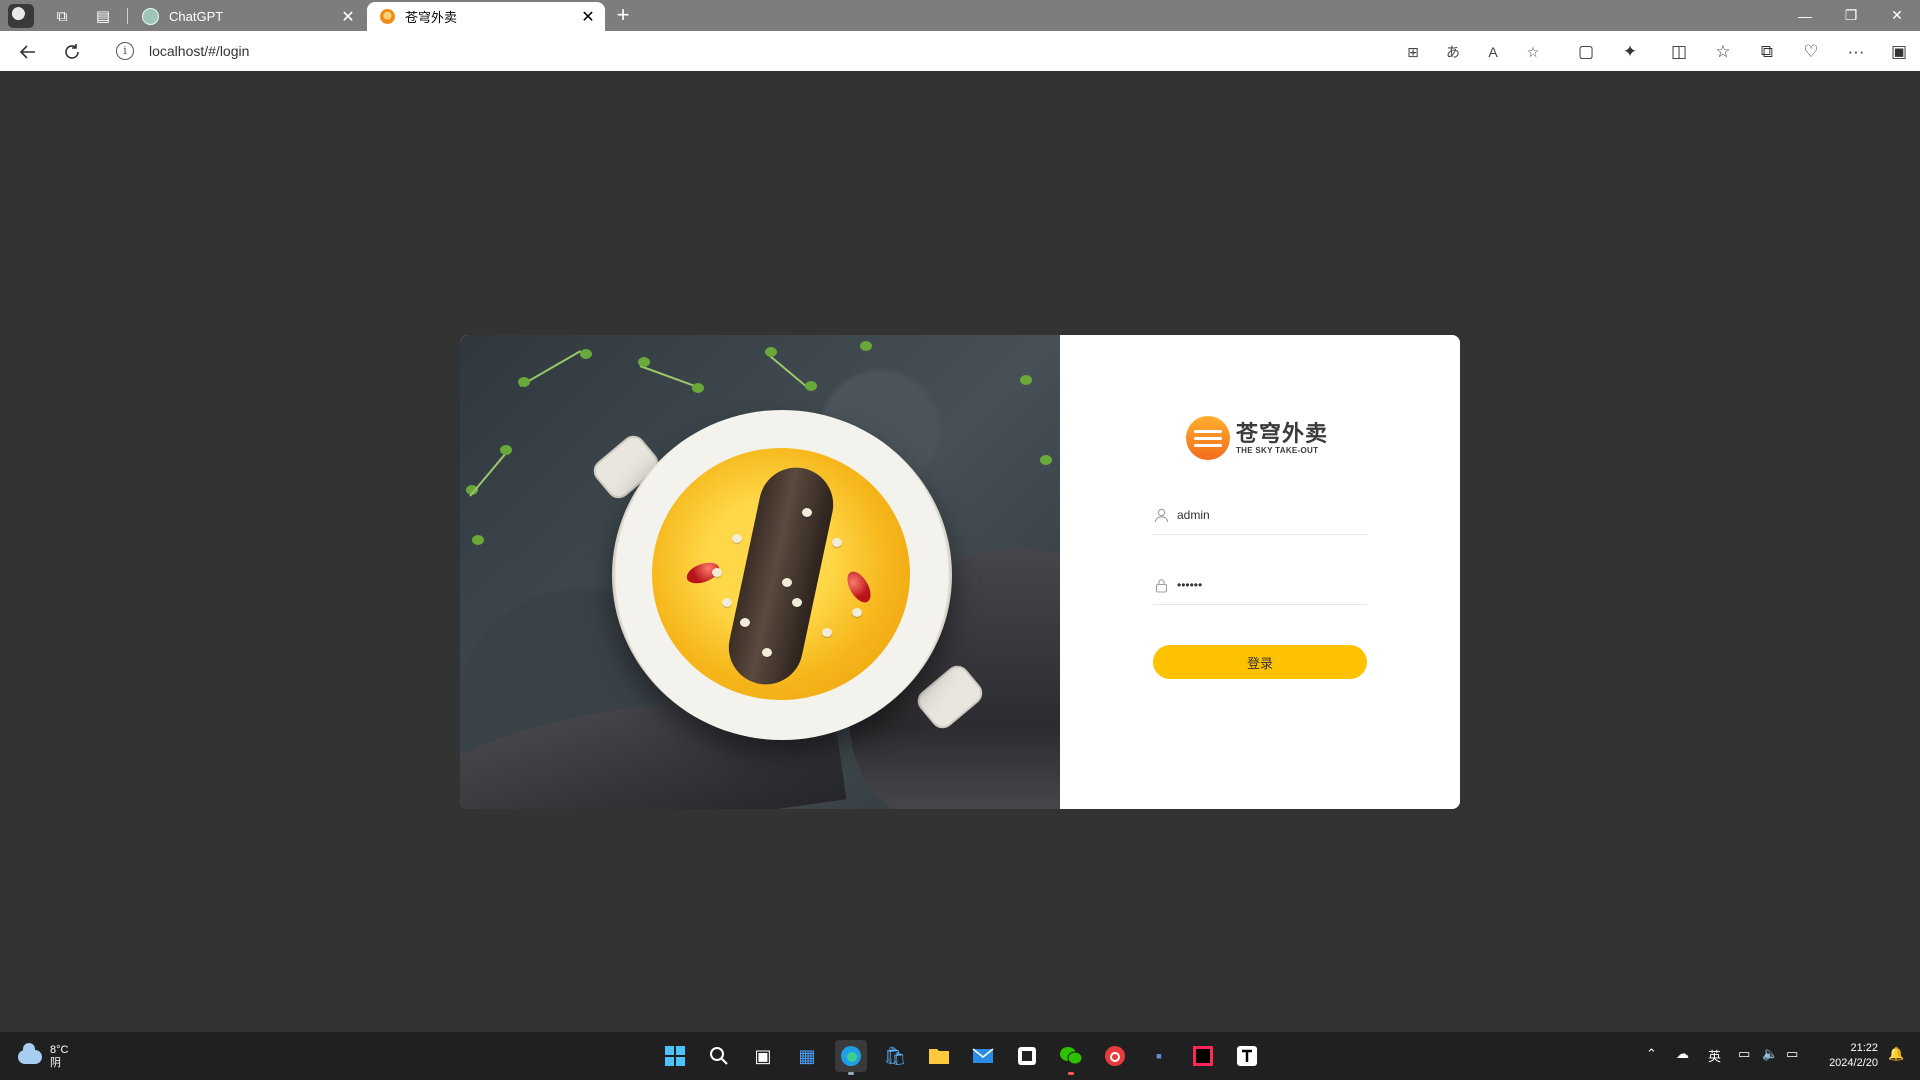 Image resolution: width=1920 pixels, height=1080 pixels. I want to click on network-icon: ▭, so click(1744, 1054).